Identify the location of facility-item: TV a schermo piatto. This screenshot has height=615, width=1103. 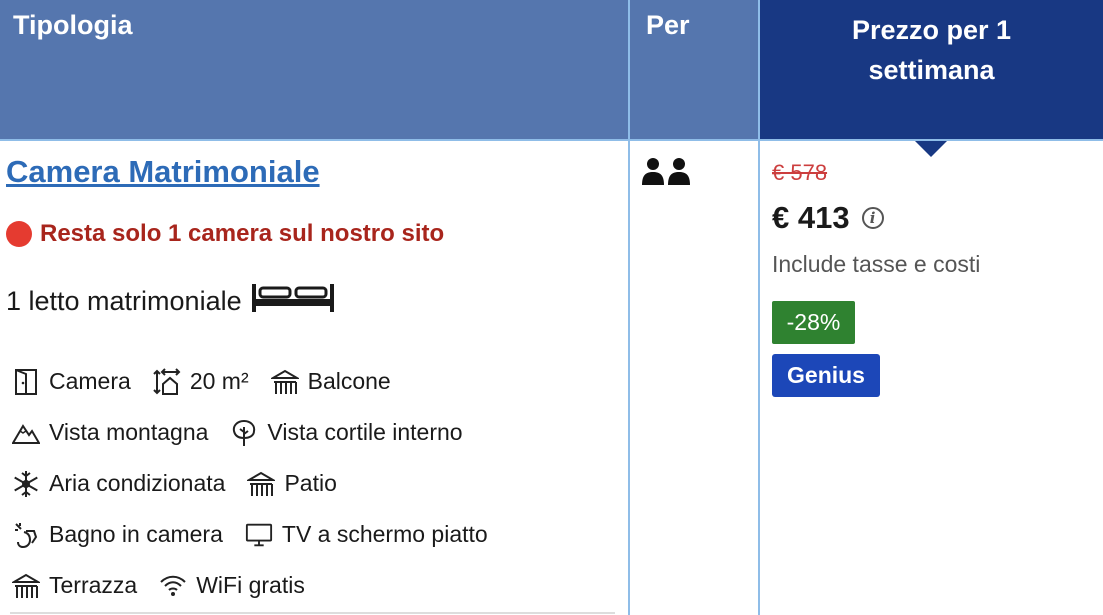
(366, 535).